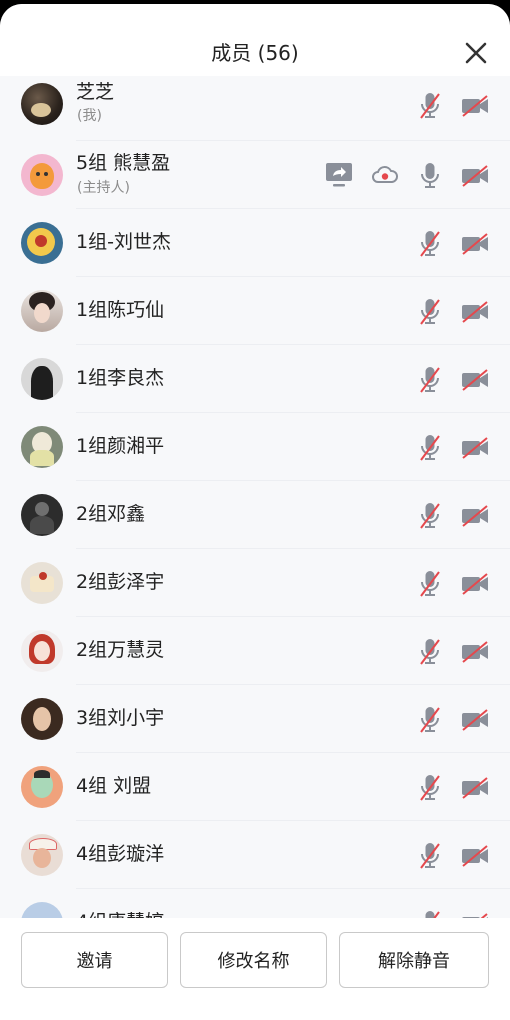 The height and width of the screenshot is (1020, 510). Describe the element at coordinates (255, 855) in the screenshot. I see `member-row-11: 4组彭璇洋` at that location.